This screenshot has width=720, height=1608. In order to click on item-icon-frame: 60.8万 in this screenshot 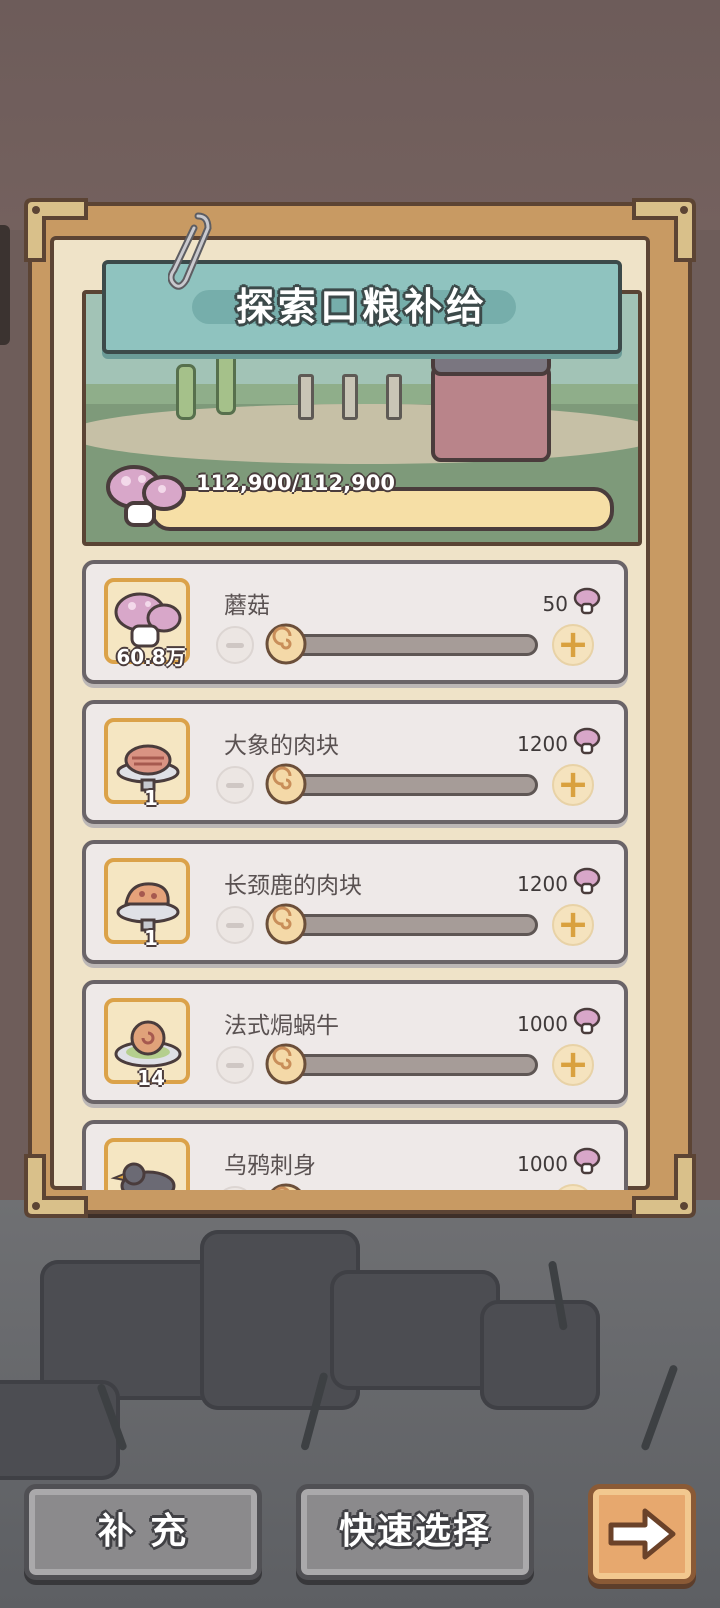, I will do `click(147, 623)`.